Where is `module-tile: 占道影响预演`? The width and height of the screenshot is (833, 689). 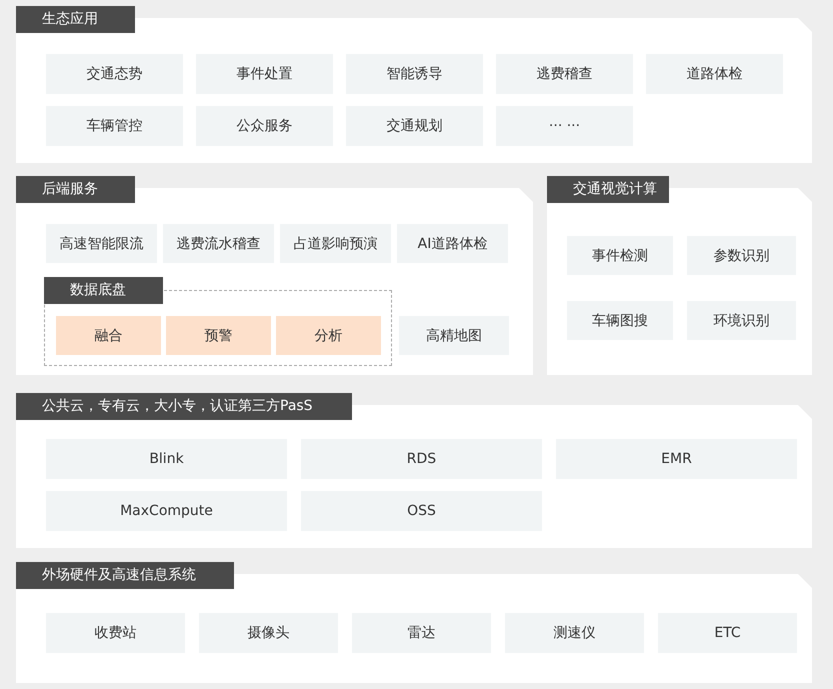 module-tile: 占道影响预演 is located at coordinates (335, 243).